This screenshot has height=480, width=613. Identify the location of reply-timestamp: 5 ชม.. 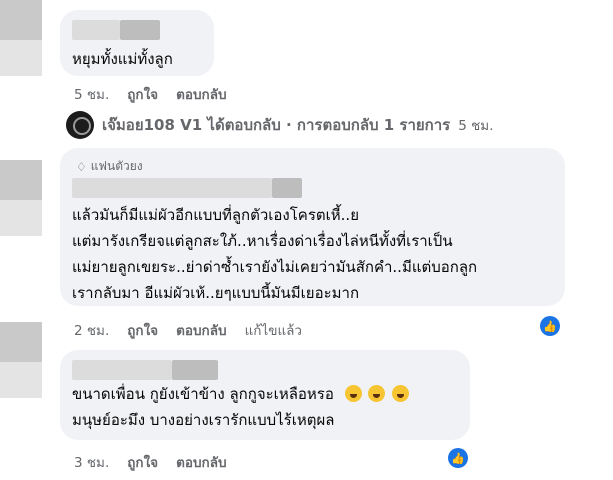
(476, 126).